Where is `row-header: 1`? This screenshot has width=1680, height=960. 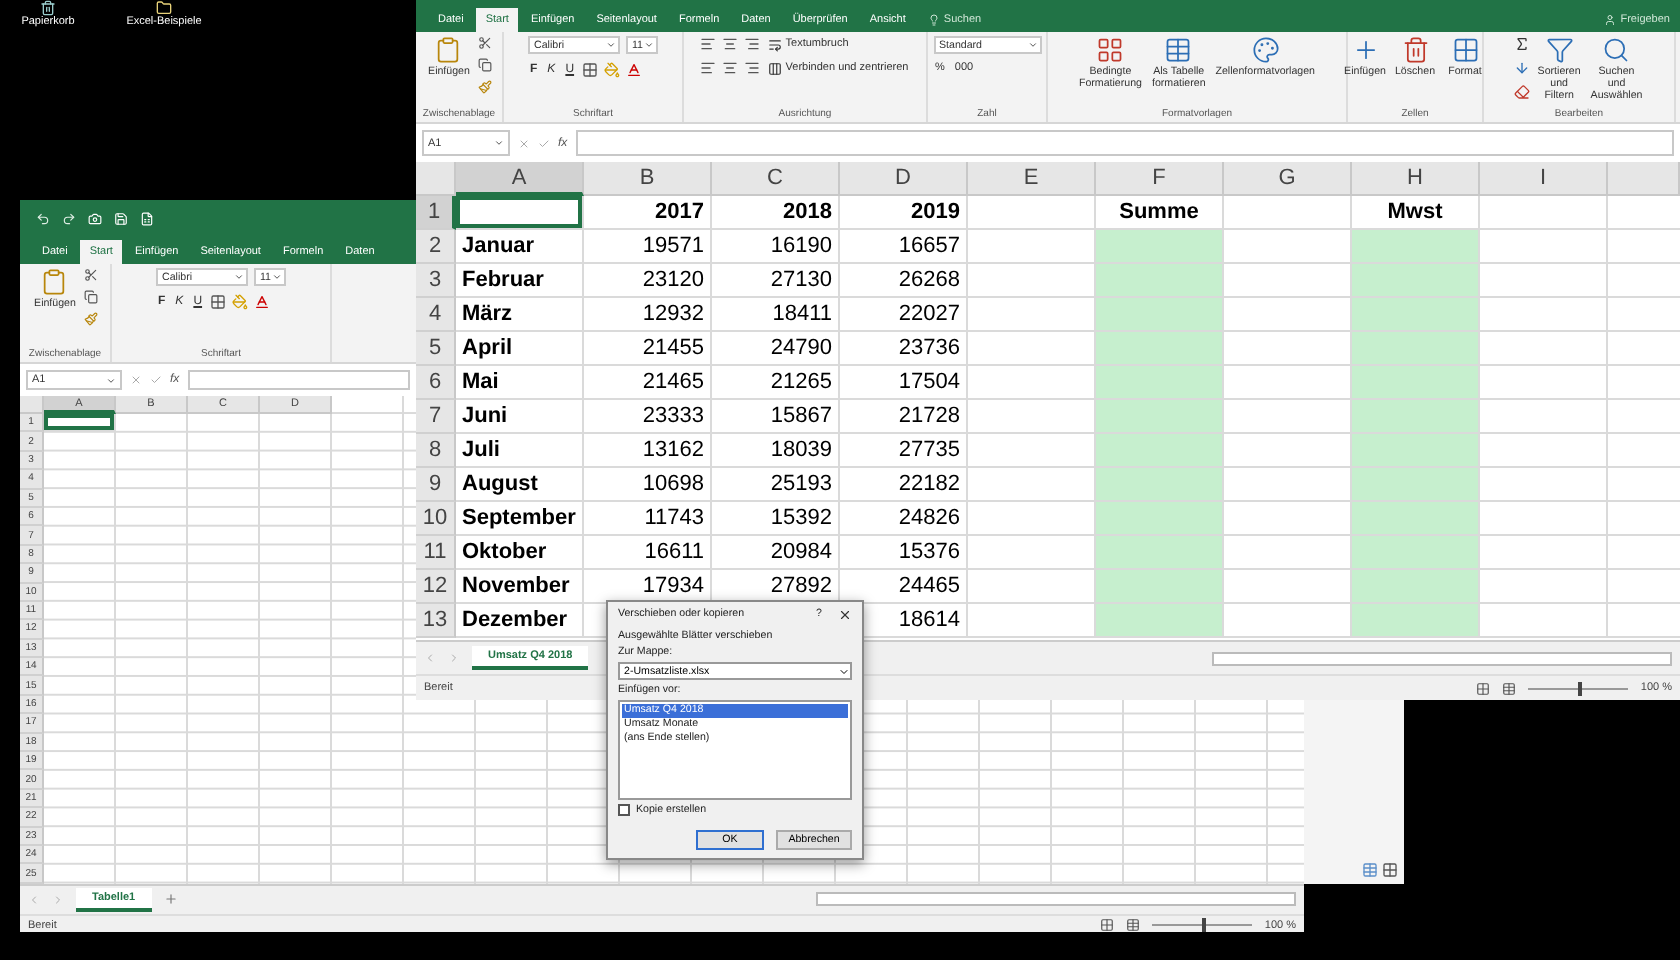
row-header: 1 is located at coordinates (436, 213).